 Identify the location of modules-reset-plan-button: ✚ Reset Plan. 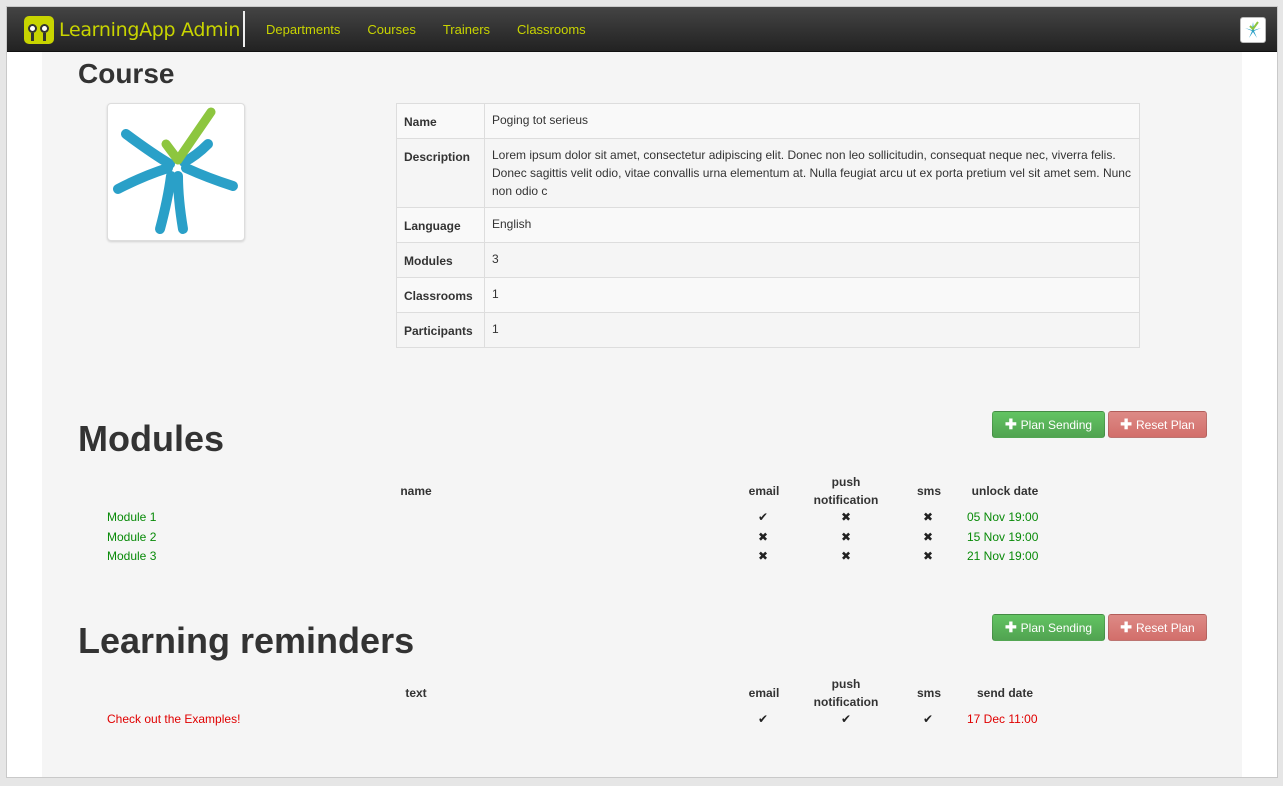
(1157, 424).